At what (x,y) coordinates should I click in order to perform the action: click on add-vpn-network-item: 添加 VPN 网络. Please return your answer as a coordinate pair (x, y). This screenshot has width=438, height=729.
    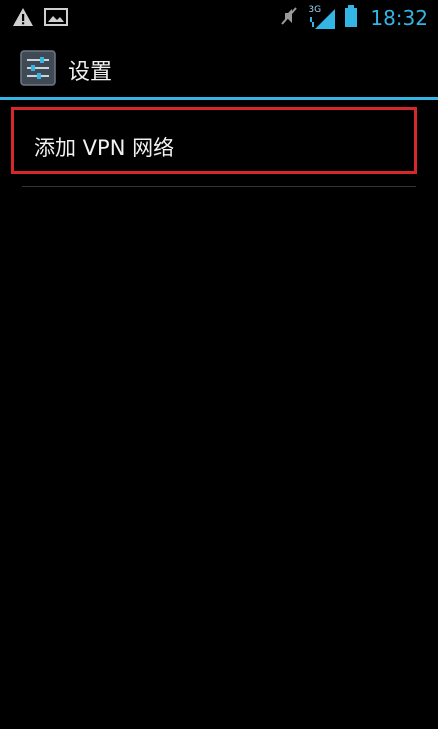
    Looking at the image, I should click on (214, 140).